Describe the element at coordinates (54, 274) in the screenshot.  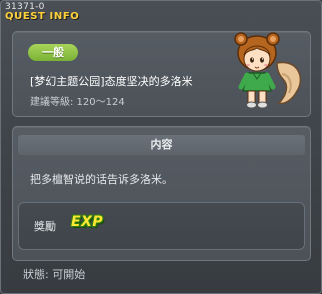
I see `quest-status: 狀態: 可開始` at that location.